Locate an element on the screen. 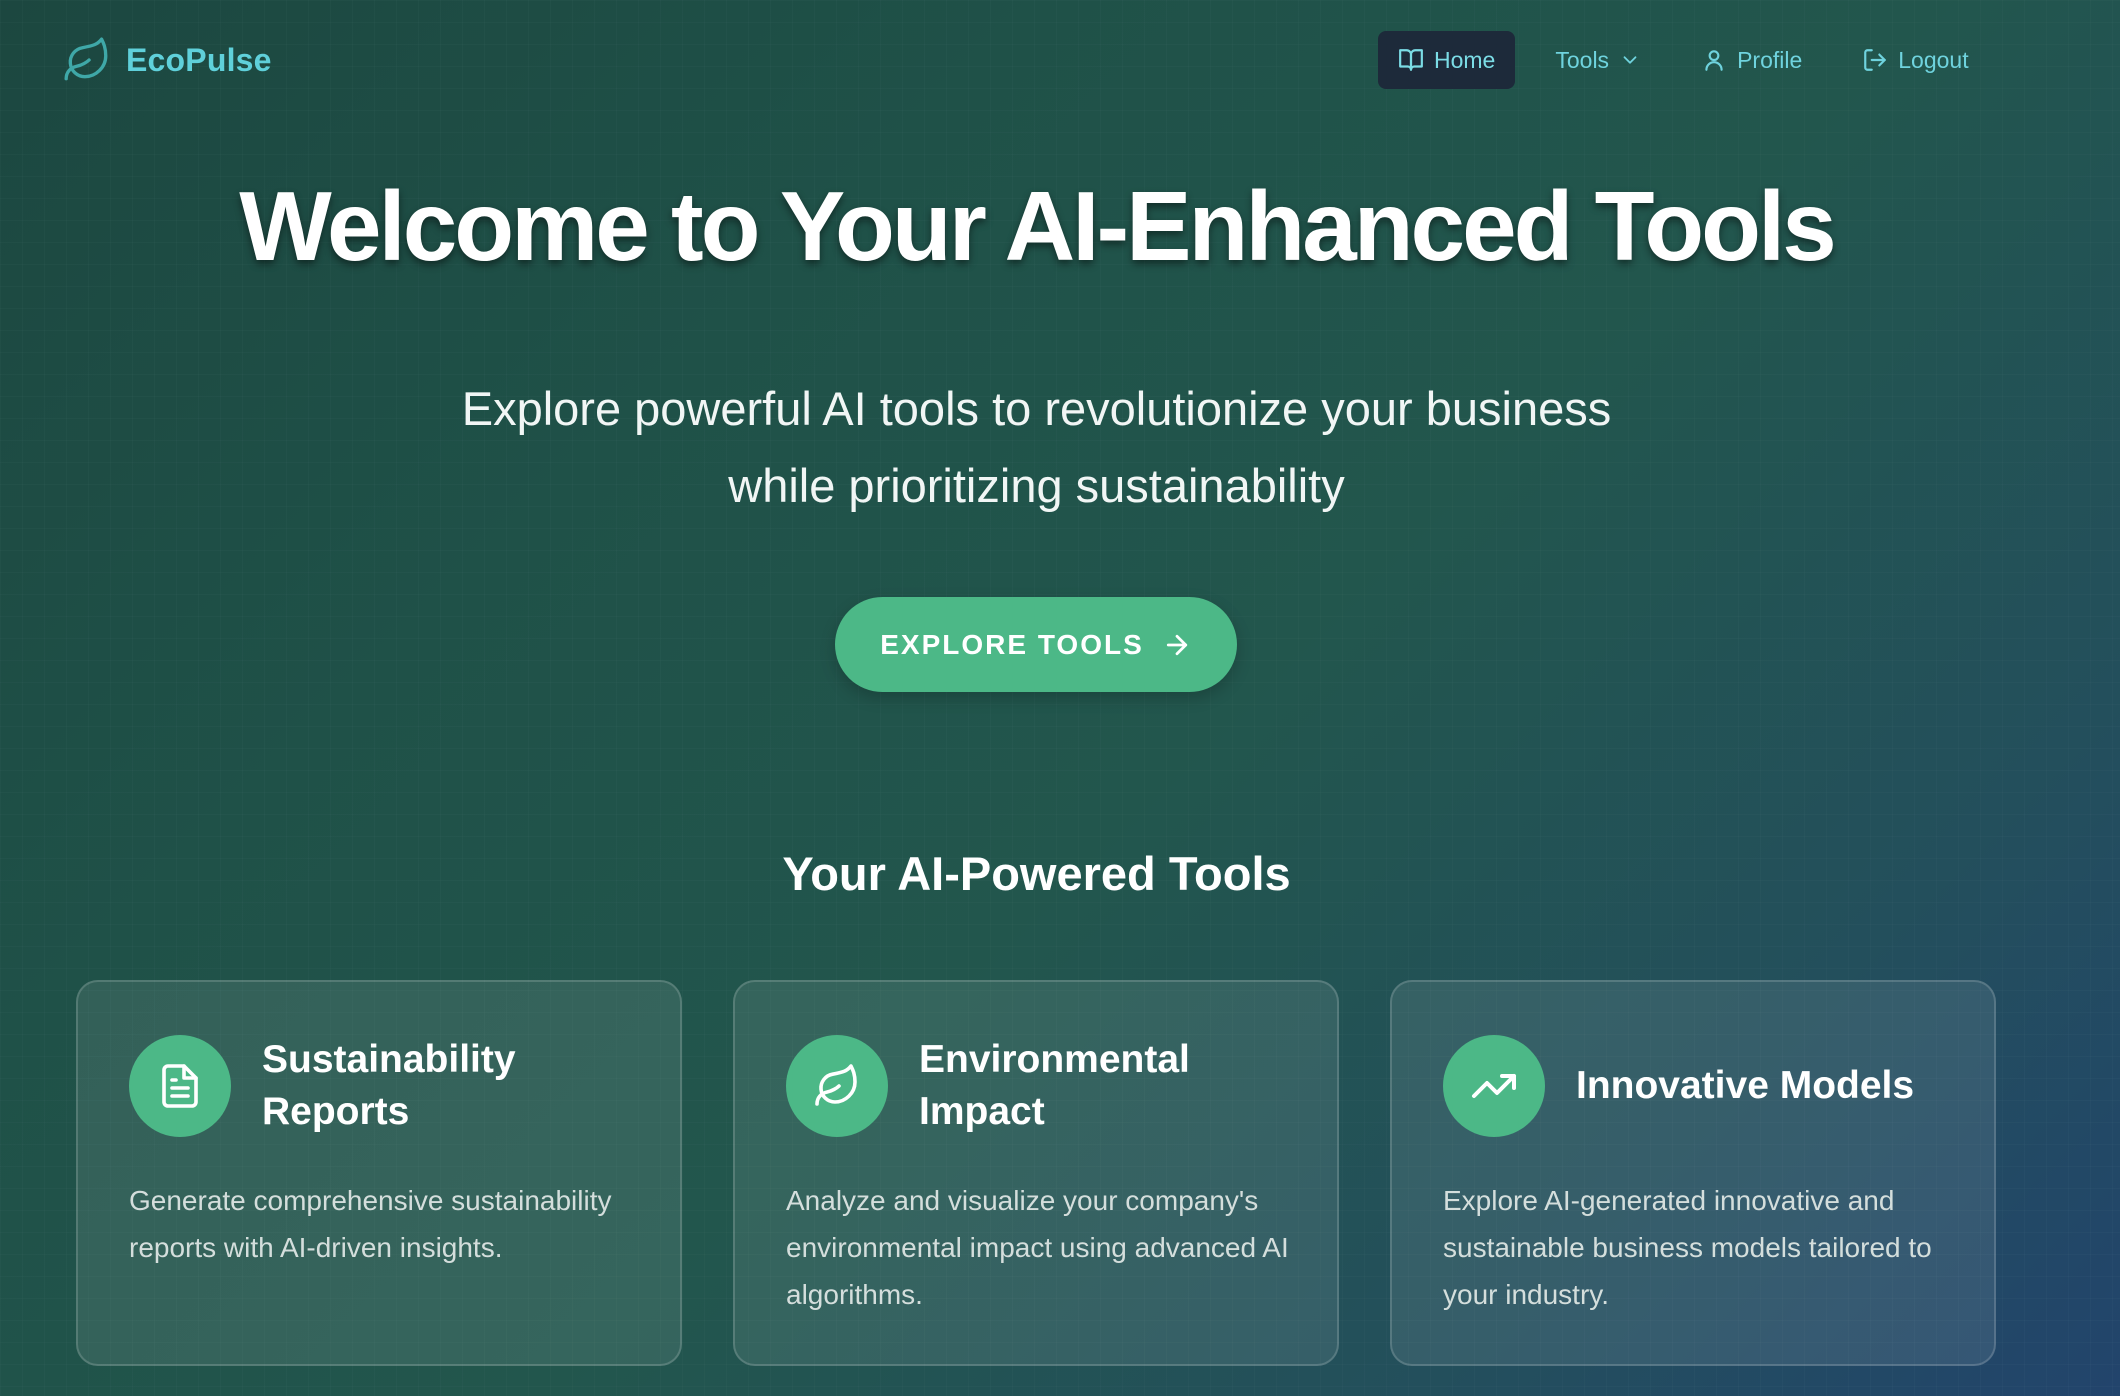  document-icon is located at coordinates (180, 1086).